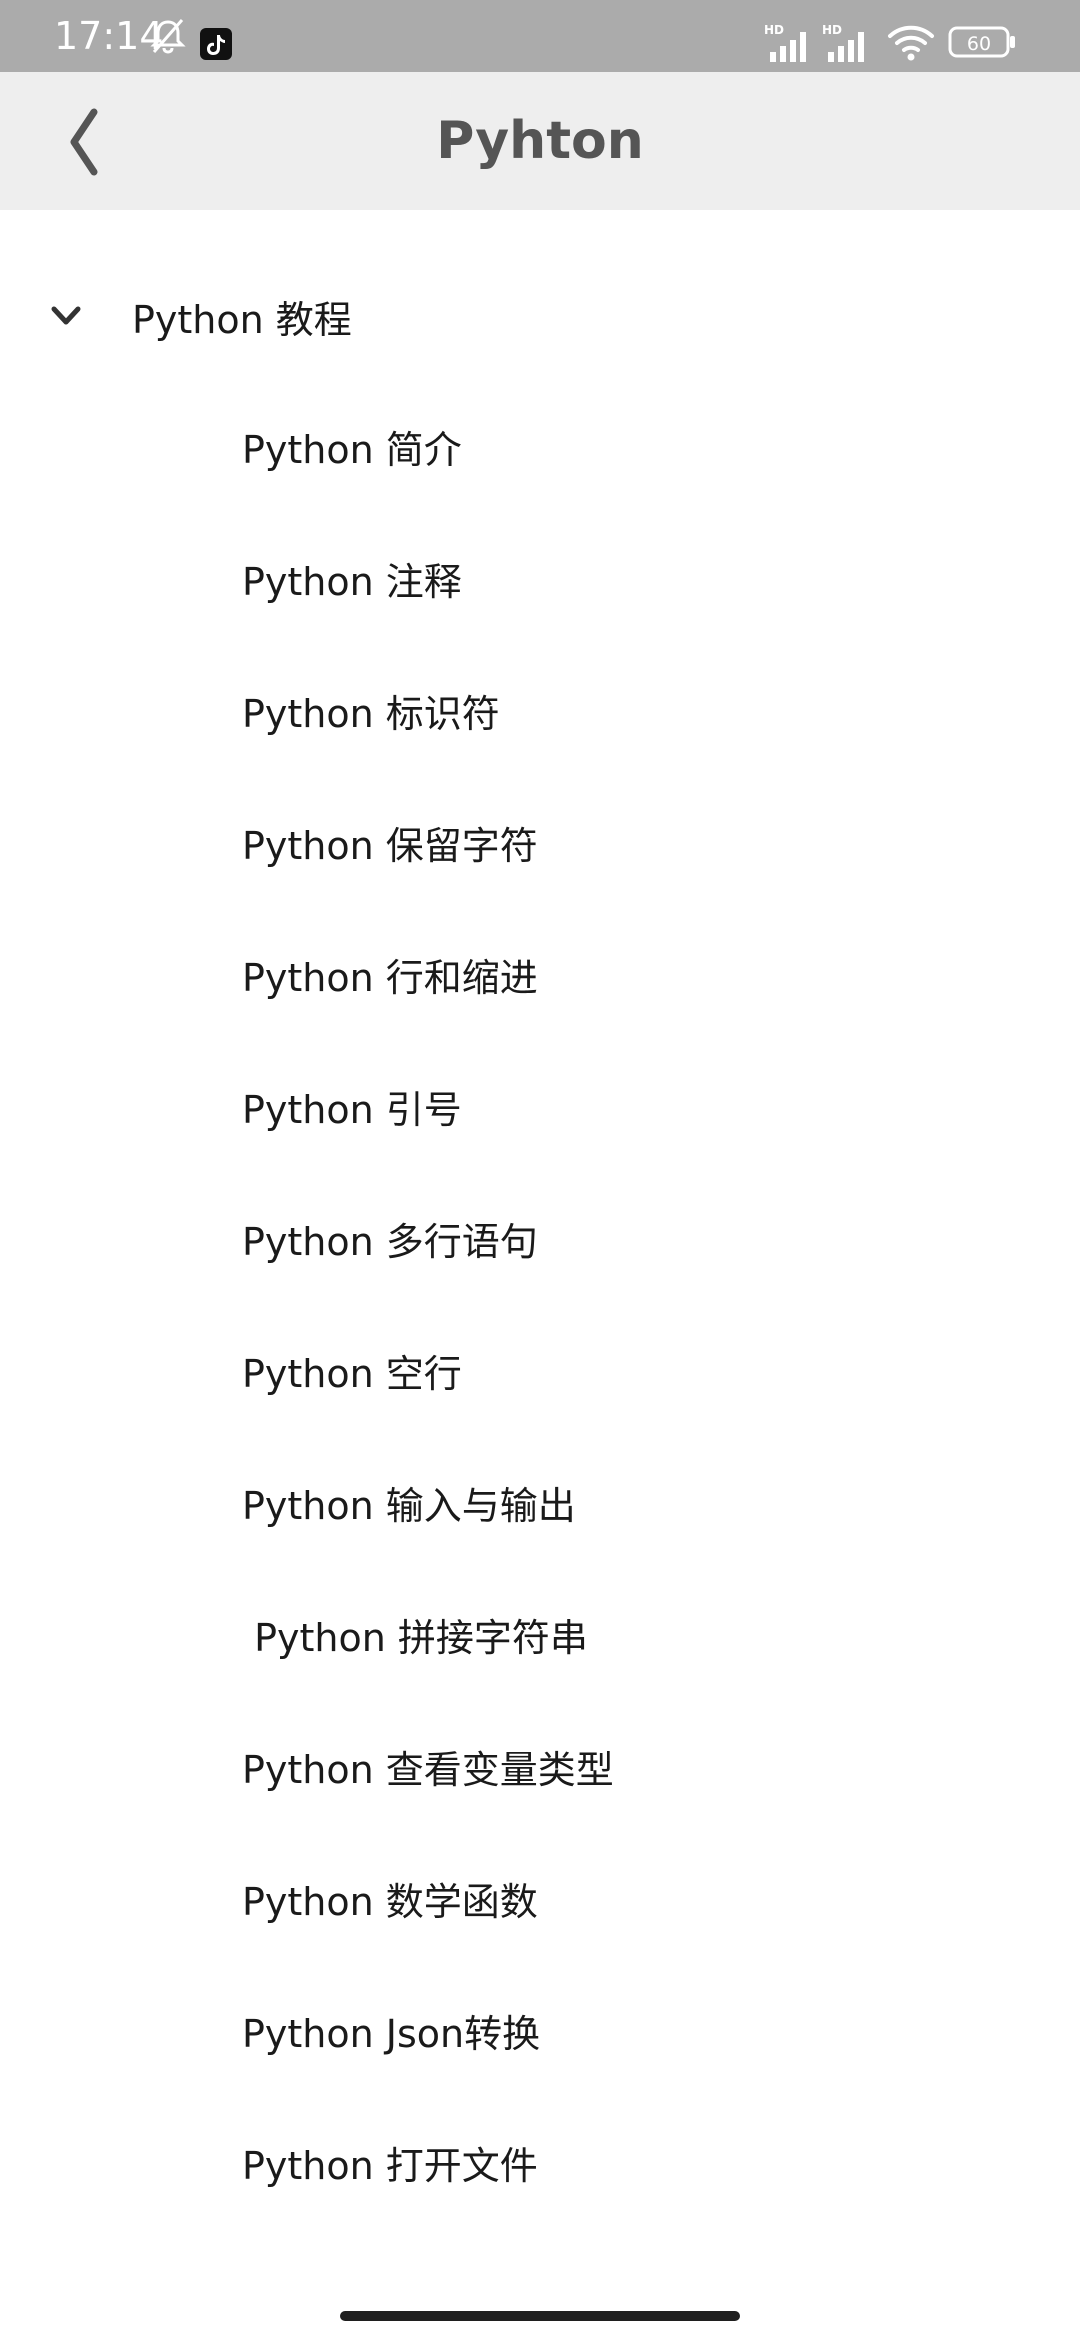 The width and height of the screenshot is (1080, 2340). Describe the element at coordinates (540, 732) in the screenshot. I see `tree-item: Python 标识符` at that location.